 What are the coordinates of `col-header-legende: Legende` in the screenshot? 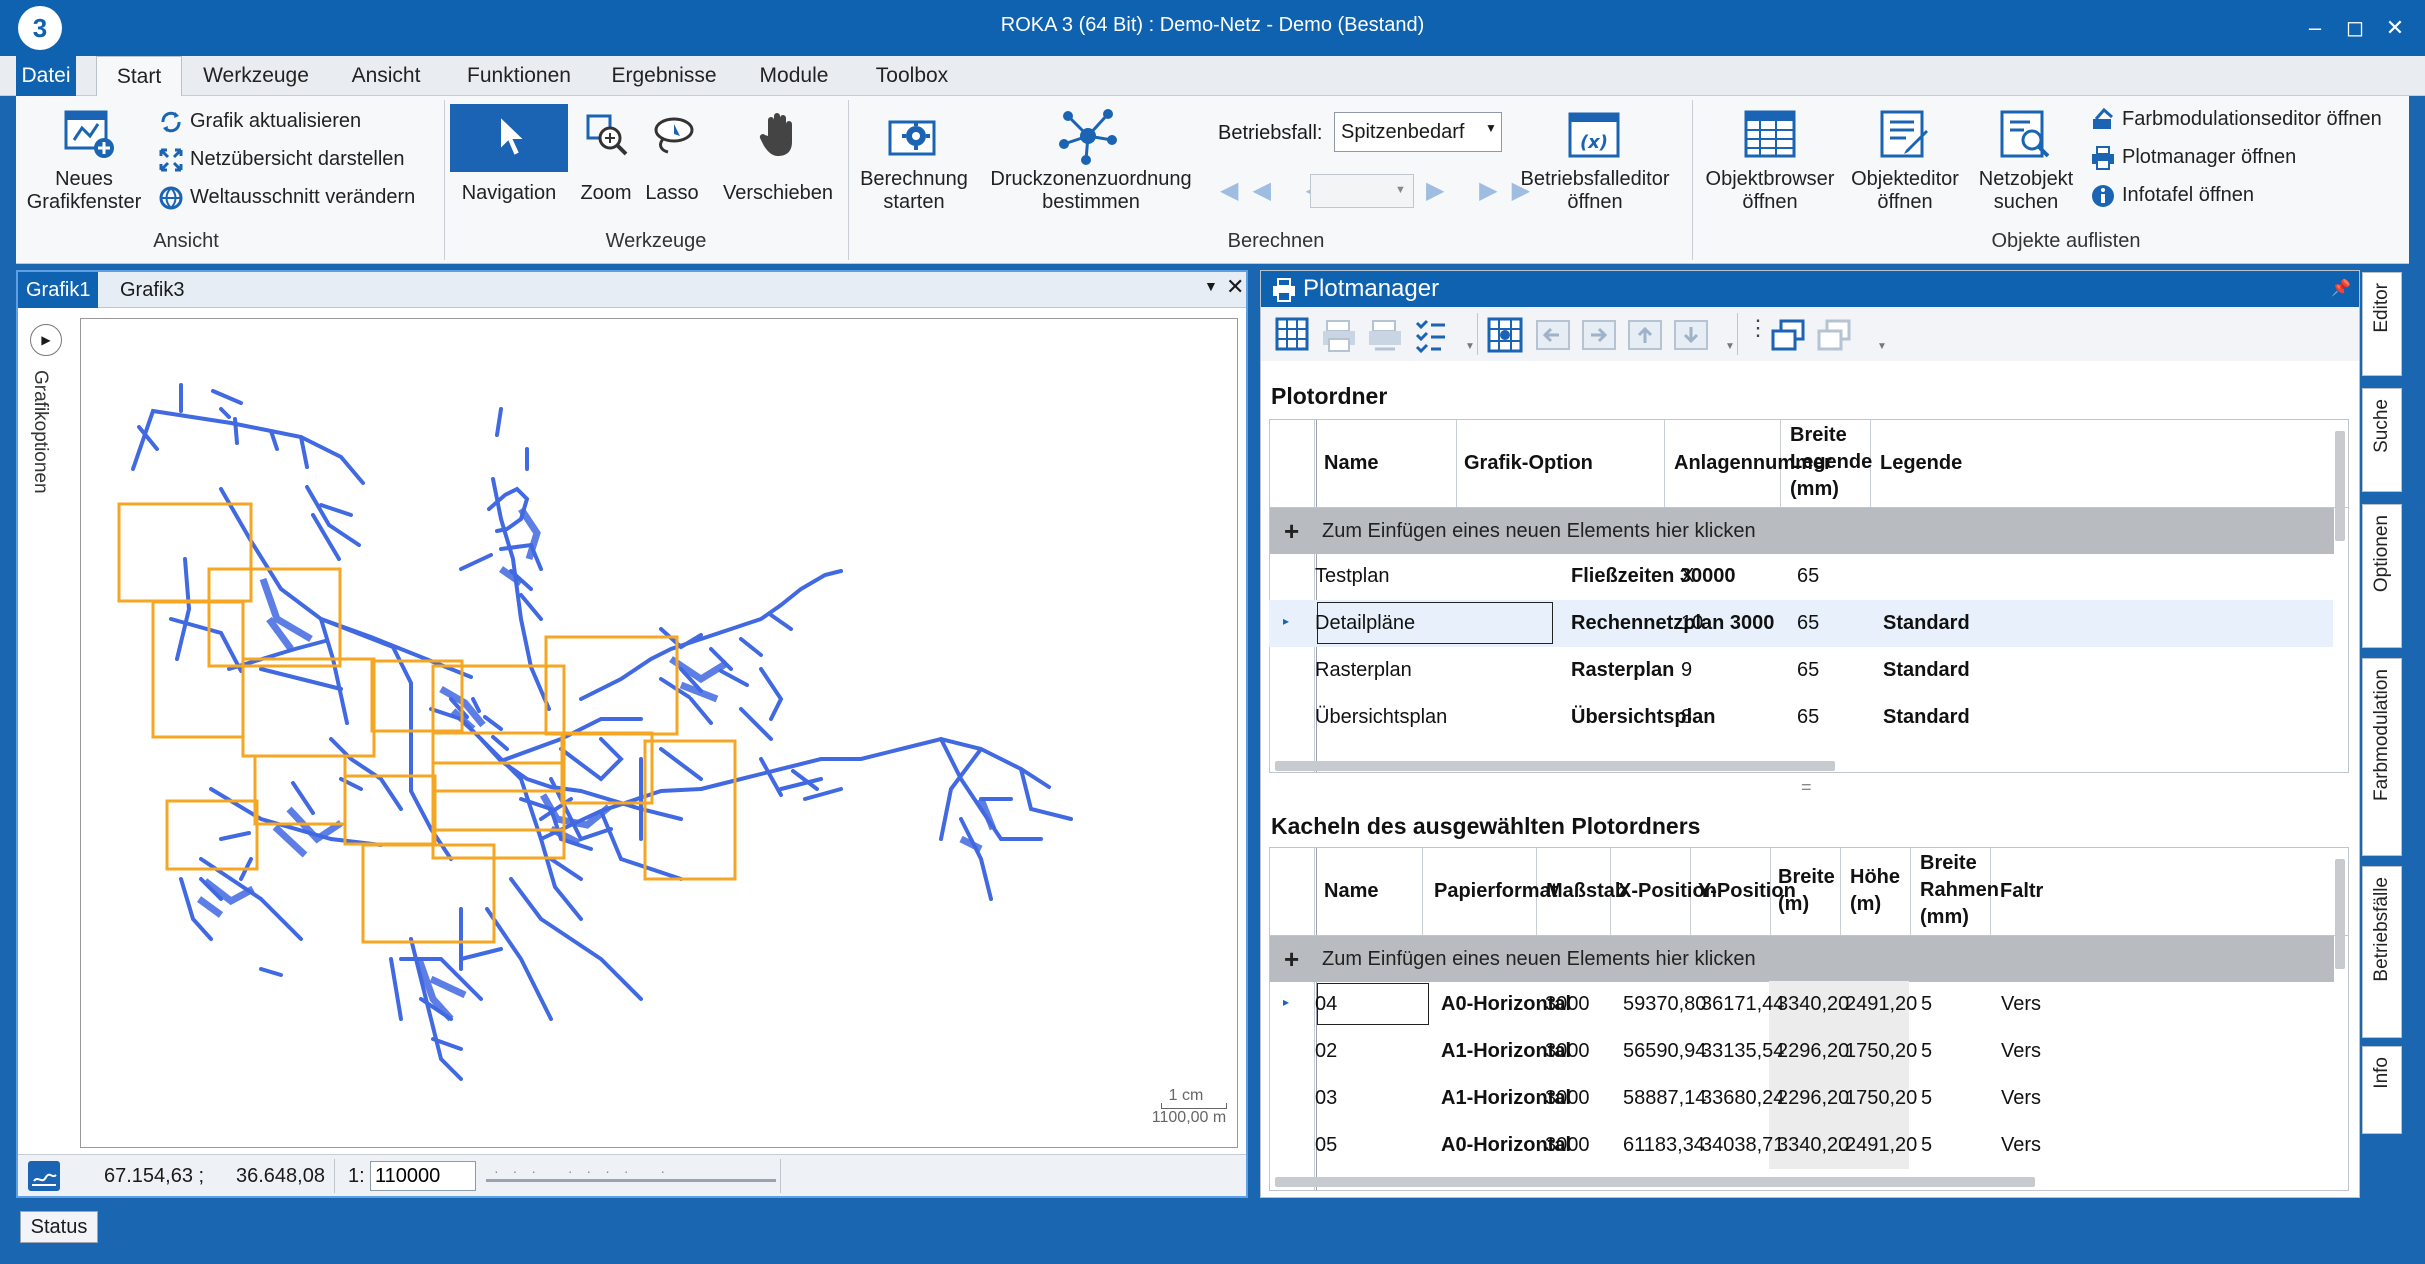 It's located at (1921, 463).